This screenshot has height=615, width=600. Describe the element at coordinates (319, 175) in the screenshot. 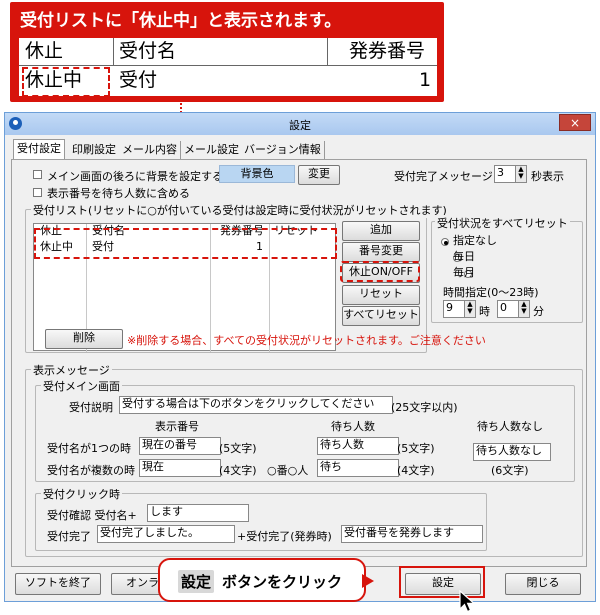

I see `bg-change-button: 変更` at that location.